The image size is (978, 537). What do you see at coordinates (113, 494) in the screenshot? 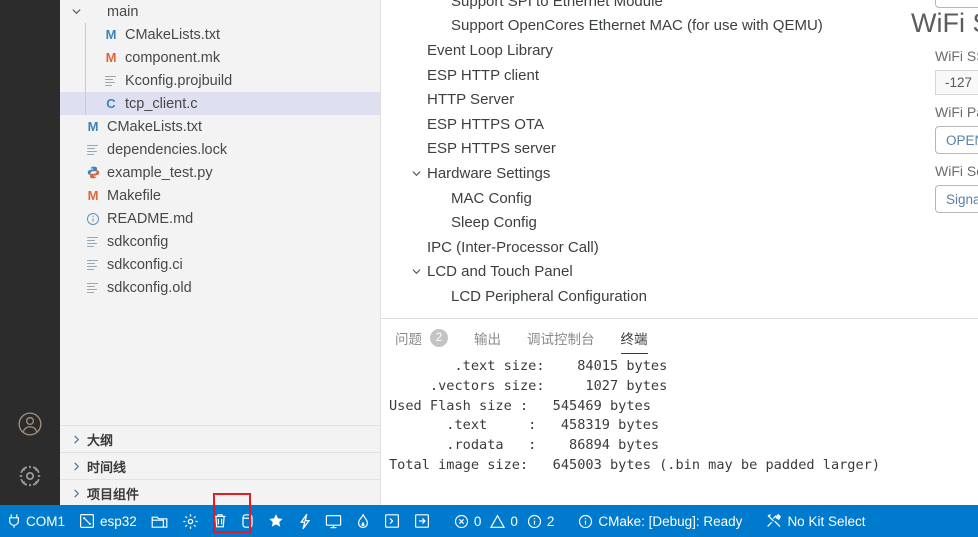
I see `explorer-section-label: 项目组件` at bounding box center [113, 494].